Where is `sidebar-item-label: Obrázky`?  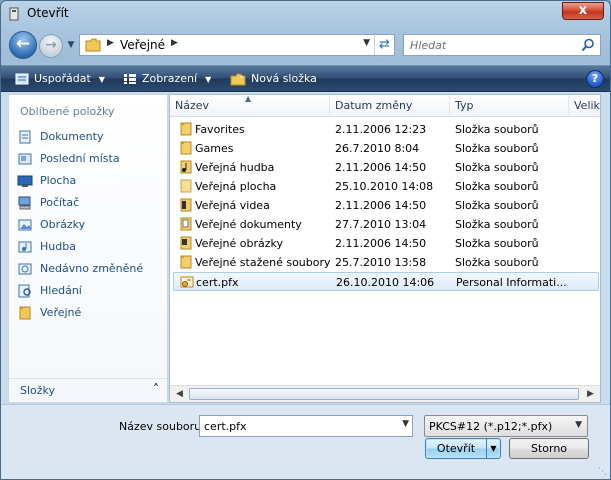 sidebar-item-label: Obrázky is located at coordinates (63, 224).